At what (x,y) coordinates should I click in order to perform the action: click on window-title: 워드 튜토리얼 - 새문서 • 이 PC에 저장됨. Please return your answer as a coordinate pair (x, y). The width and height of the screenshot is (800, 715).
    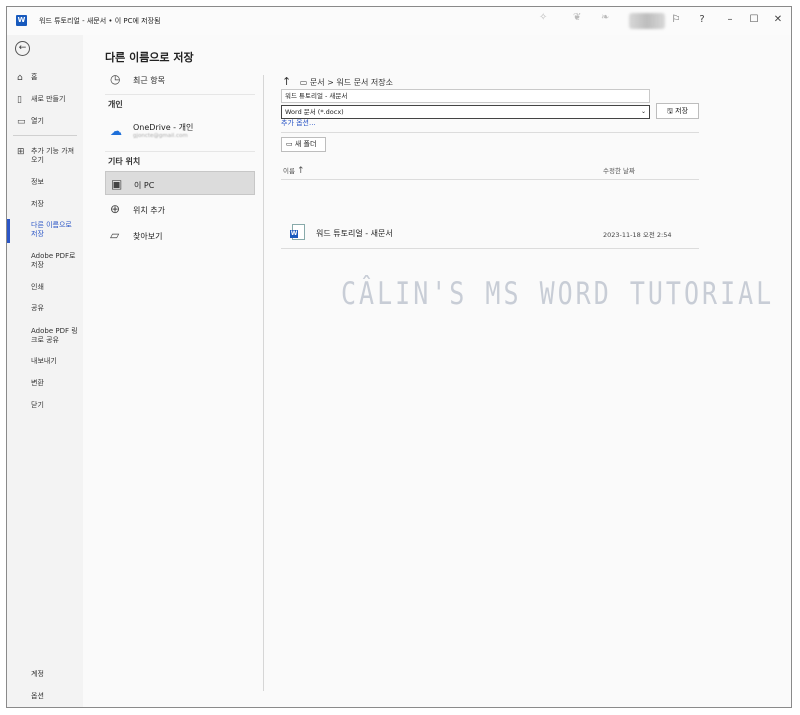
    Looking at the image, I should click on (100, 21).